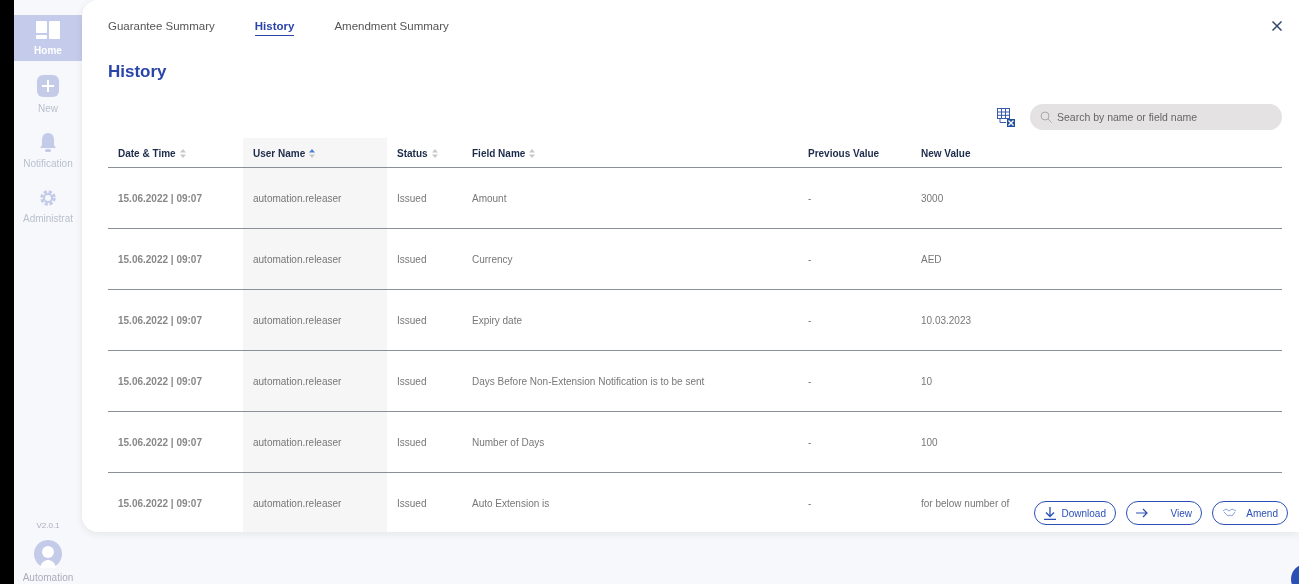 This screenshot has width=1299, height=584. What do you see at coordinates (511, 503) in the screenshot?
I see `table-cell: Auto Extension is` at bounding box center [511, 503].